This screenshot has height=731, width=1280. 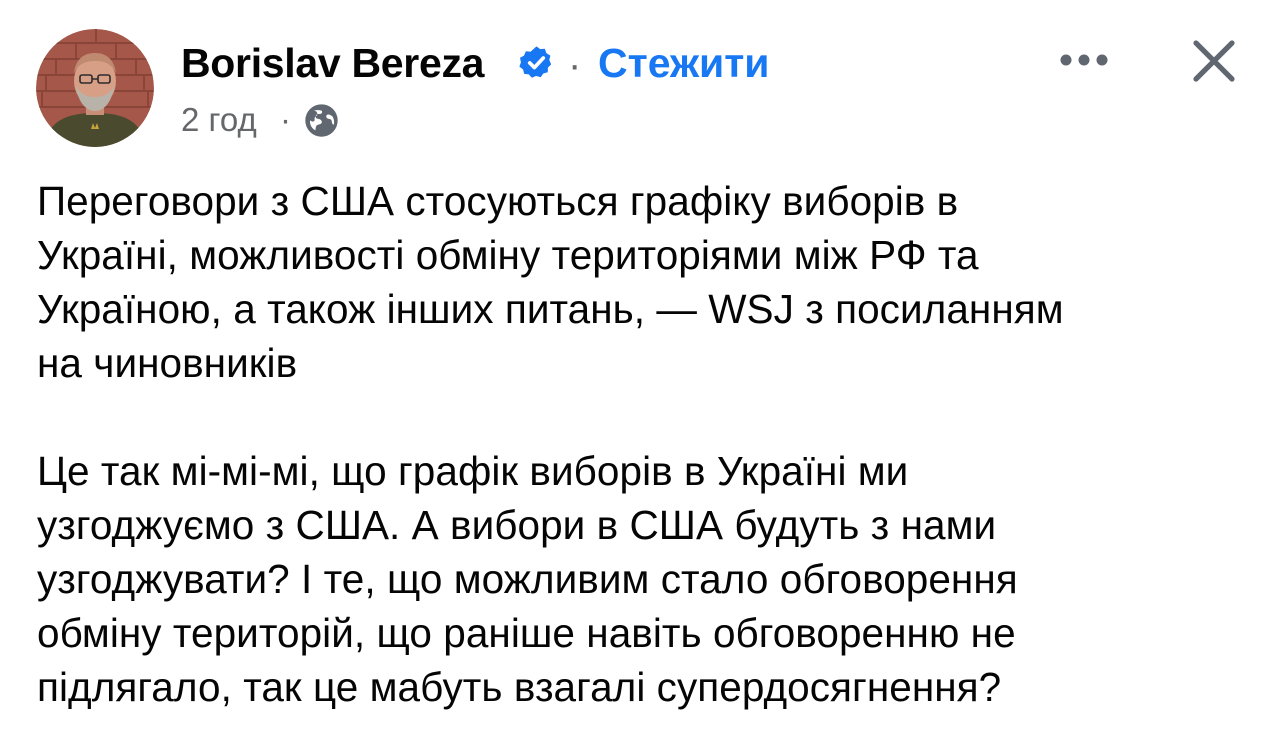 What do you see at coordinates (332, 63) in the screenshot?
I see `author-name: Borislav Bereza` at bounding box center [332, 63].